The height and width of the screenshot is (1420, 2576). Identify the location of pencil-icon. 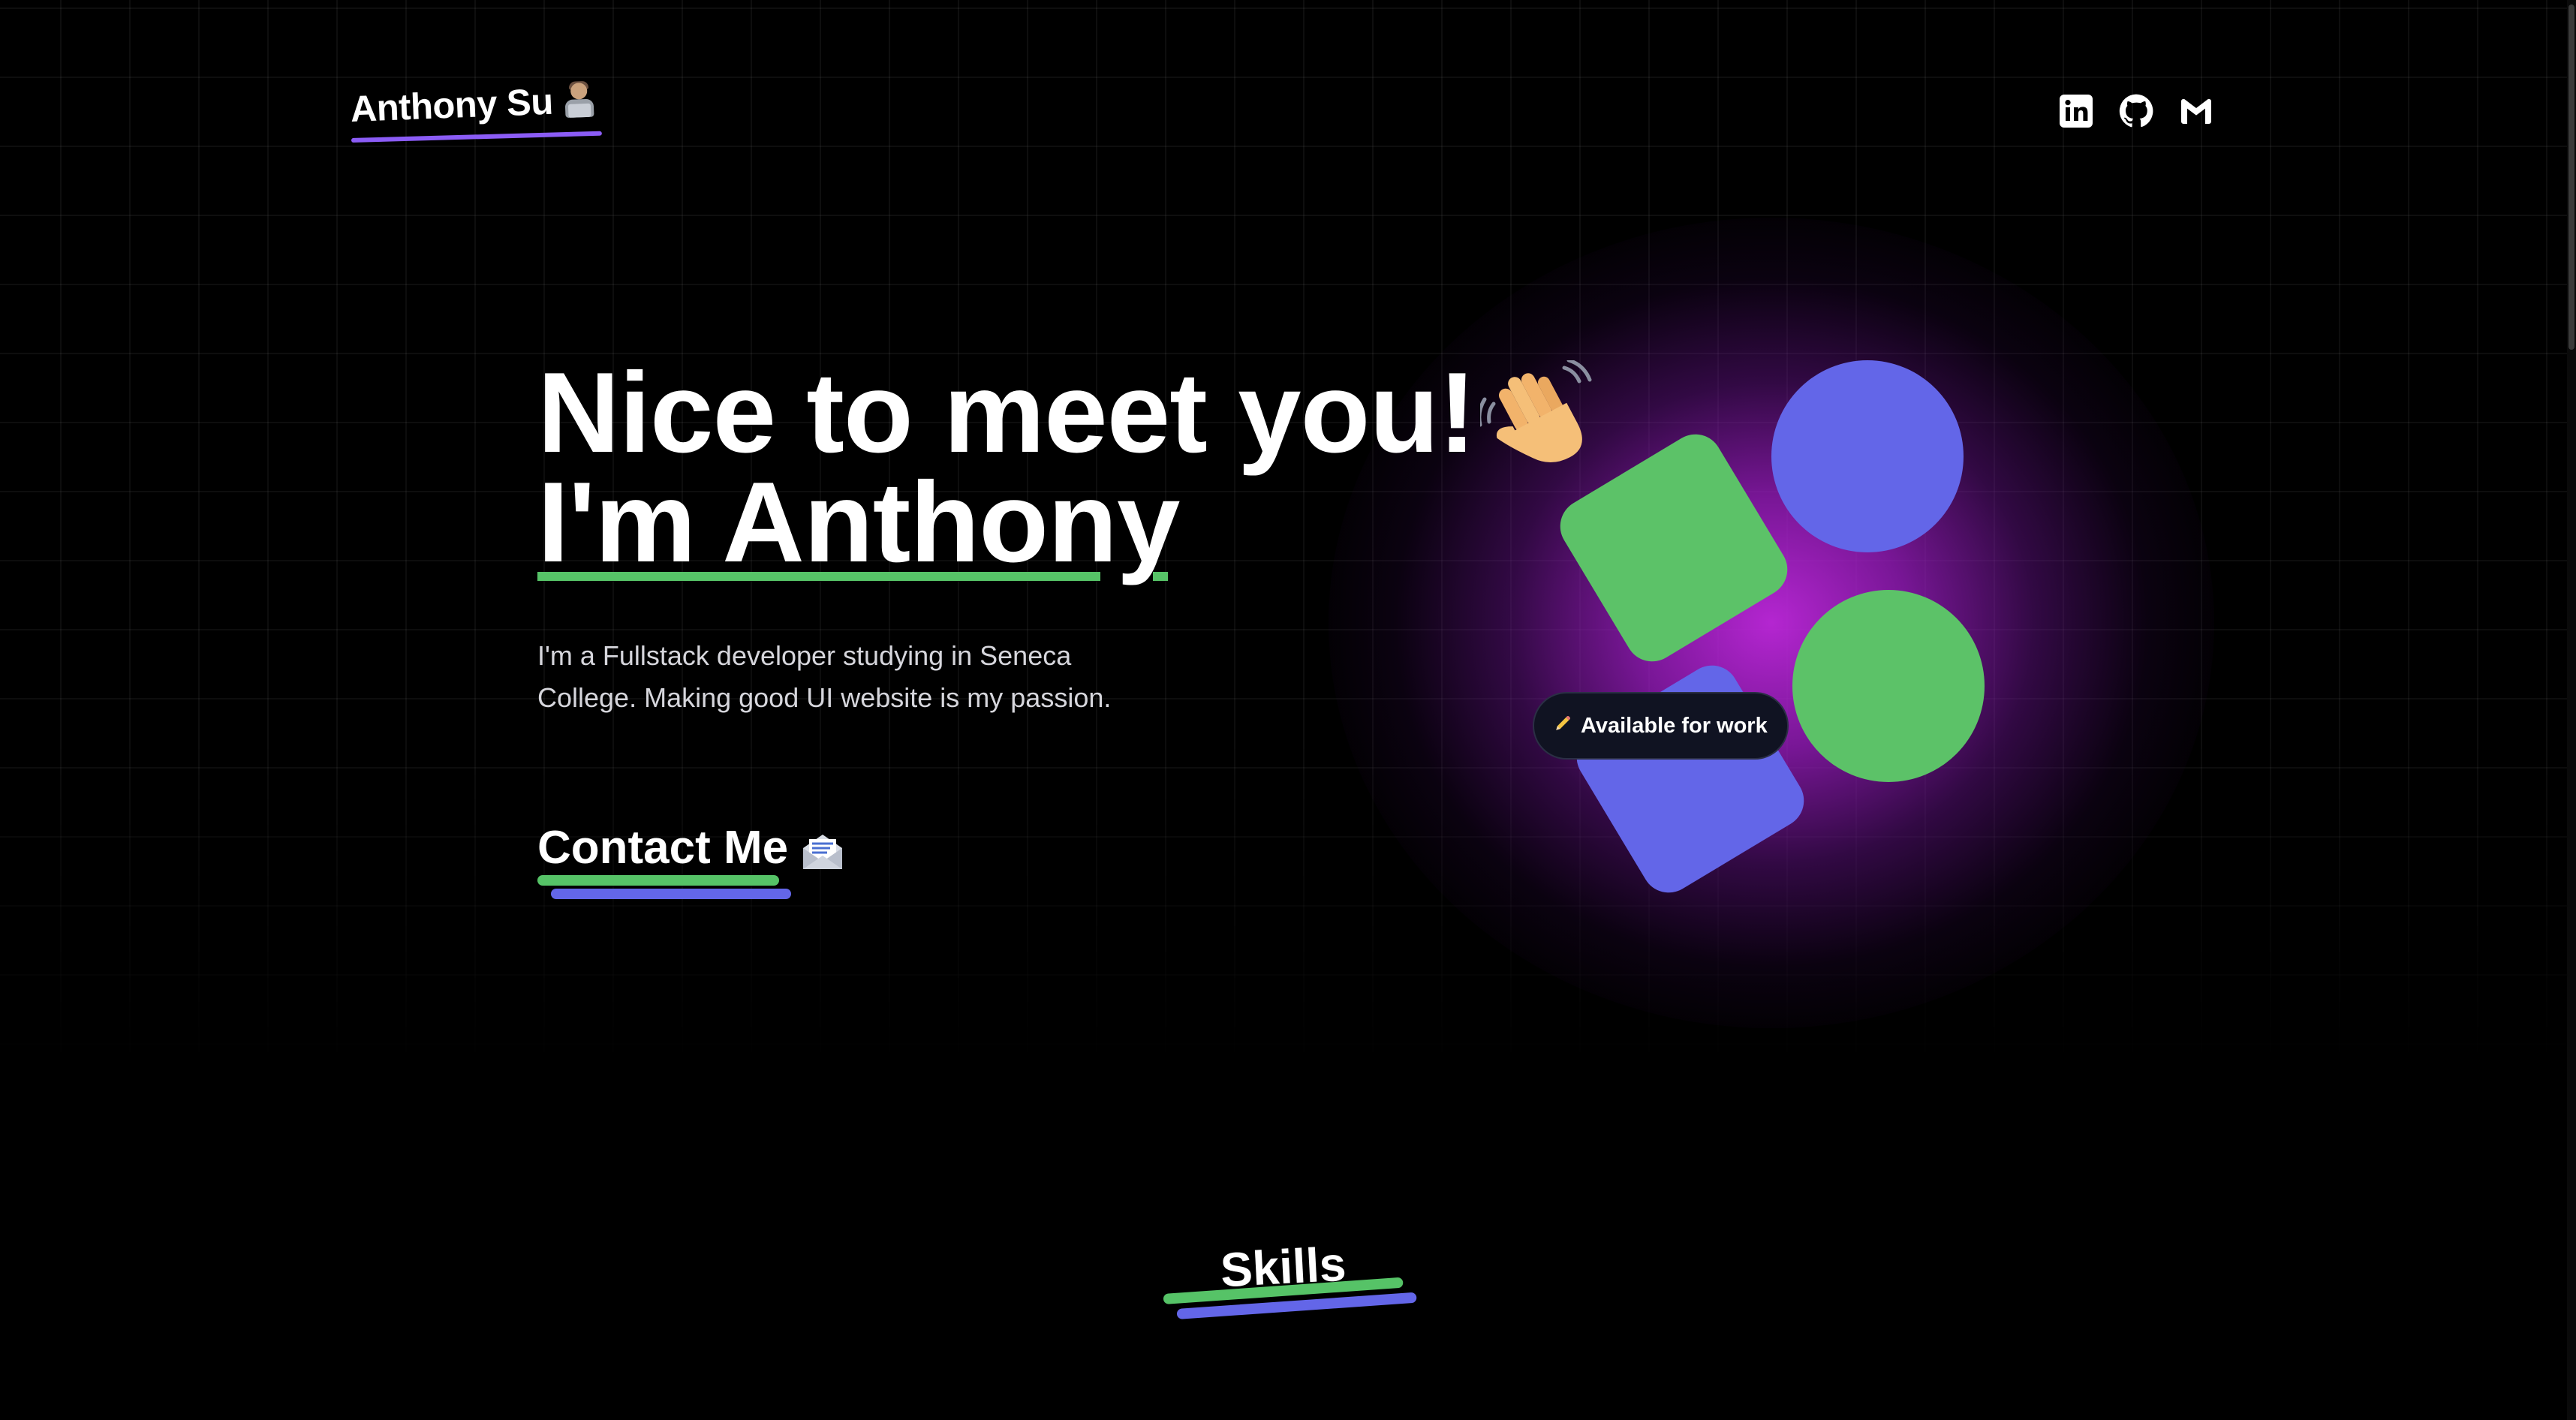
(1563, 726).